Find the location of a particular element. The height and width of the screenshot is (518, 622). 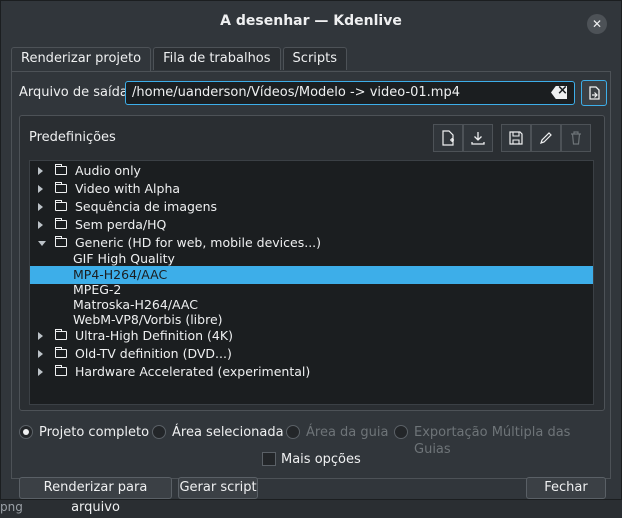

save-preset-button is located at coordinates (516, 138).